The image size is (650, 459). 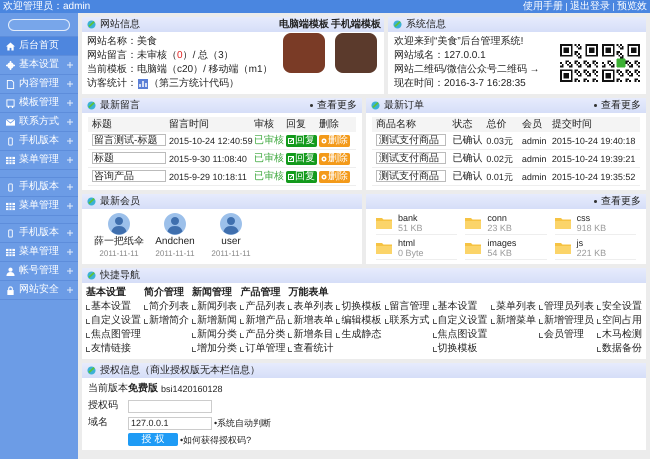 What do you see at coordinates (215, 349) in the screenshot?
I see `nav-link: 增加分类` at bounding box center [215, 349].